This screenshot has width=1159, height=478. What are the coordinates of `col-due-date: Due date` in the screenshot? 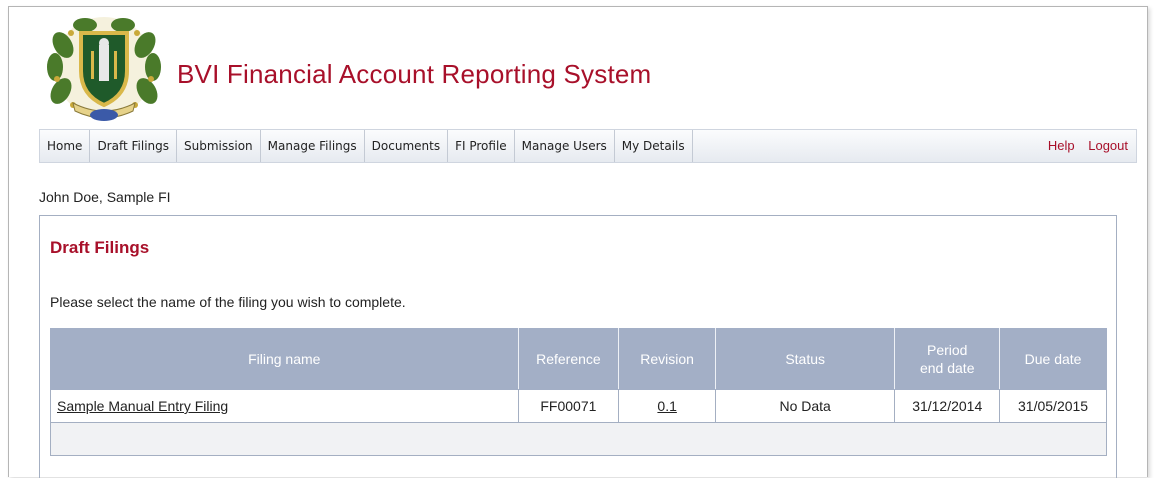 It's located at (1053, 359).